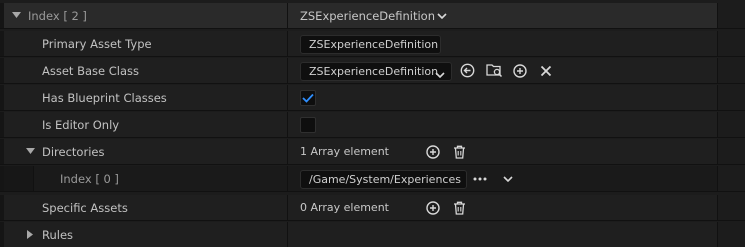 The image size is (745, 247). I want to click on primary-asset-type-field: ZSExperienceDefinition, so click(370, 44).